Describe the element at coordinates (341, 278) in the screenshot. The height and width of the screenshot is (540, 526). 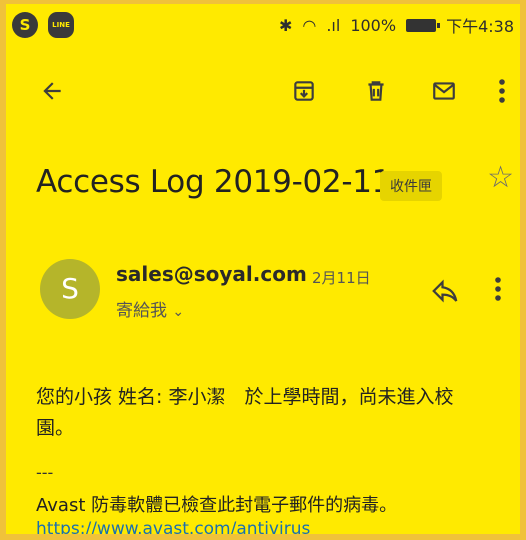
I see `email-date: 2月11日` at that location.